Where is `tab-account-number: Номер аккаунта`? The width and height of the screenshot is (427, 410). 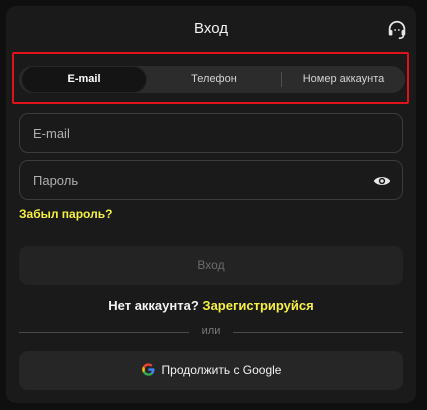
tab-account-number: Номер аккаунта is located at coordinates (343, 79).